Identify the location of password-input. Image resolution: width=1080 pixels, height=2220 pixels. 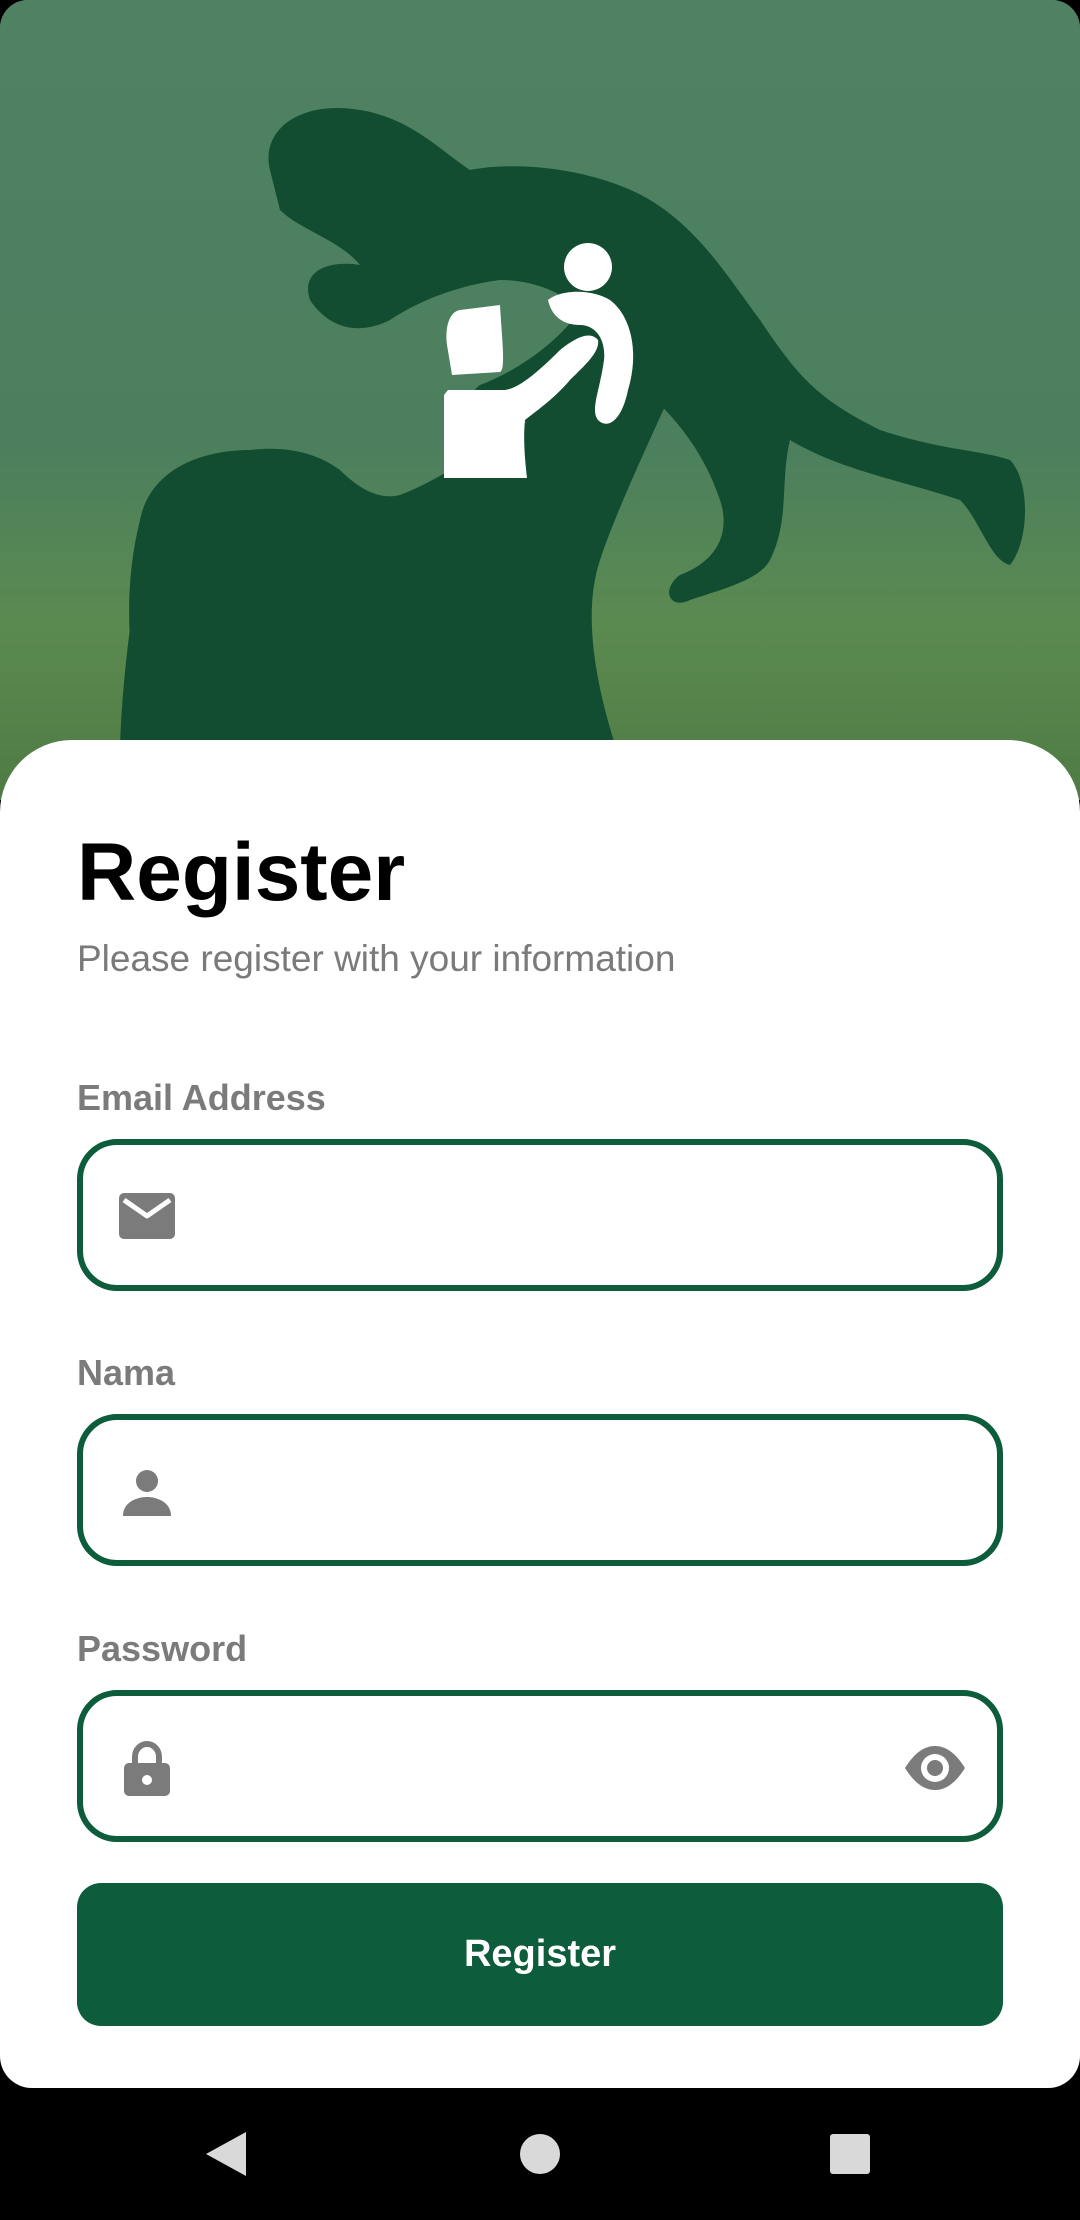
(535, 1767).